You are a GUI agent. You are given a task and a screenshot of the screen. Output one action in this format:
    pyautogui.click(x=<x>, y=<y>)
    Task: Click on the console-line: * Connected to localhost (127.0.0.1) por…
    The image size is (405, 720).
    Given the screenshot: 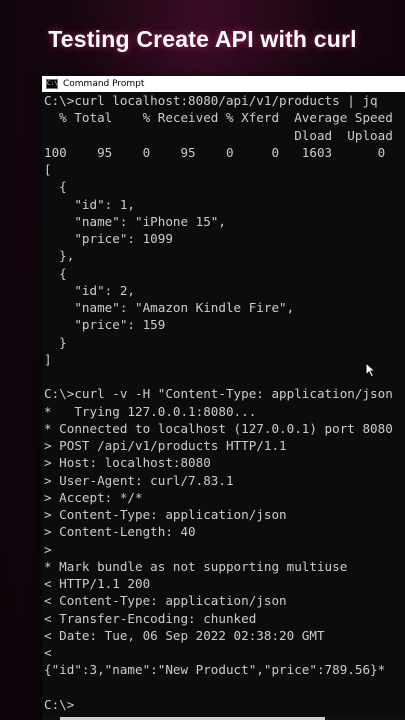 What is the action you would take?
    pyautogui.click(x=218, y=428)
    